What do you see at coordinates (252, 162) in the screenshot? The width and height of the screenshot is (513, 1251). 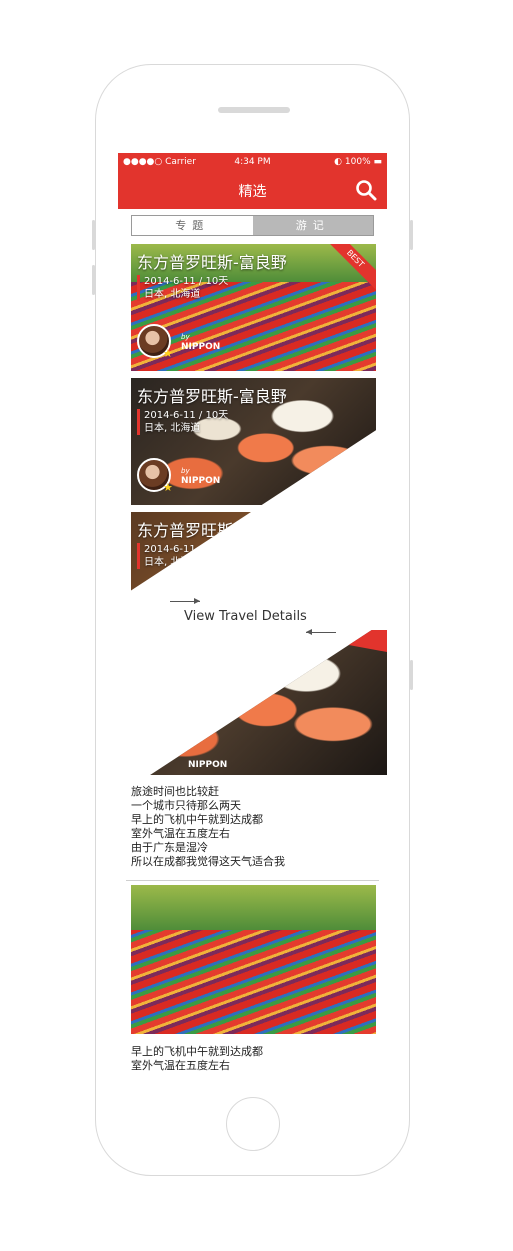 I see `status-bar: ●●●●○ Carrier 4:34 PM ◐ 100% ▬` at bounding box center [252, 162].